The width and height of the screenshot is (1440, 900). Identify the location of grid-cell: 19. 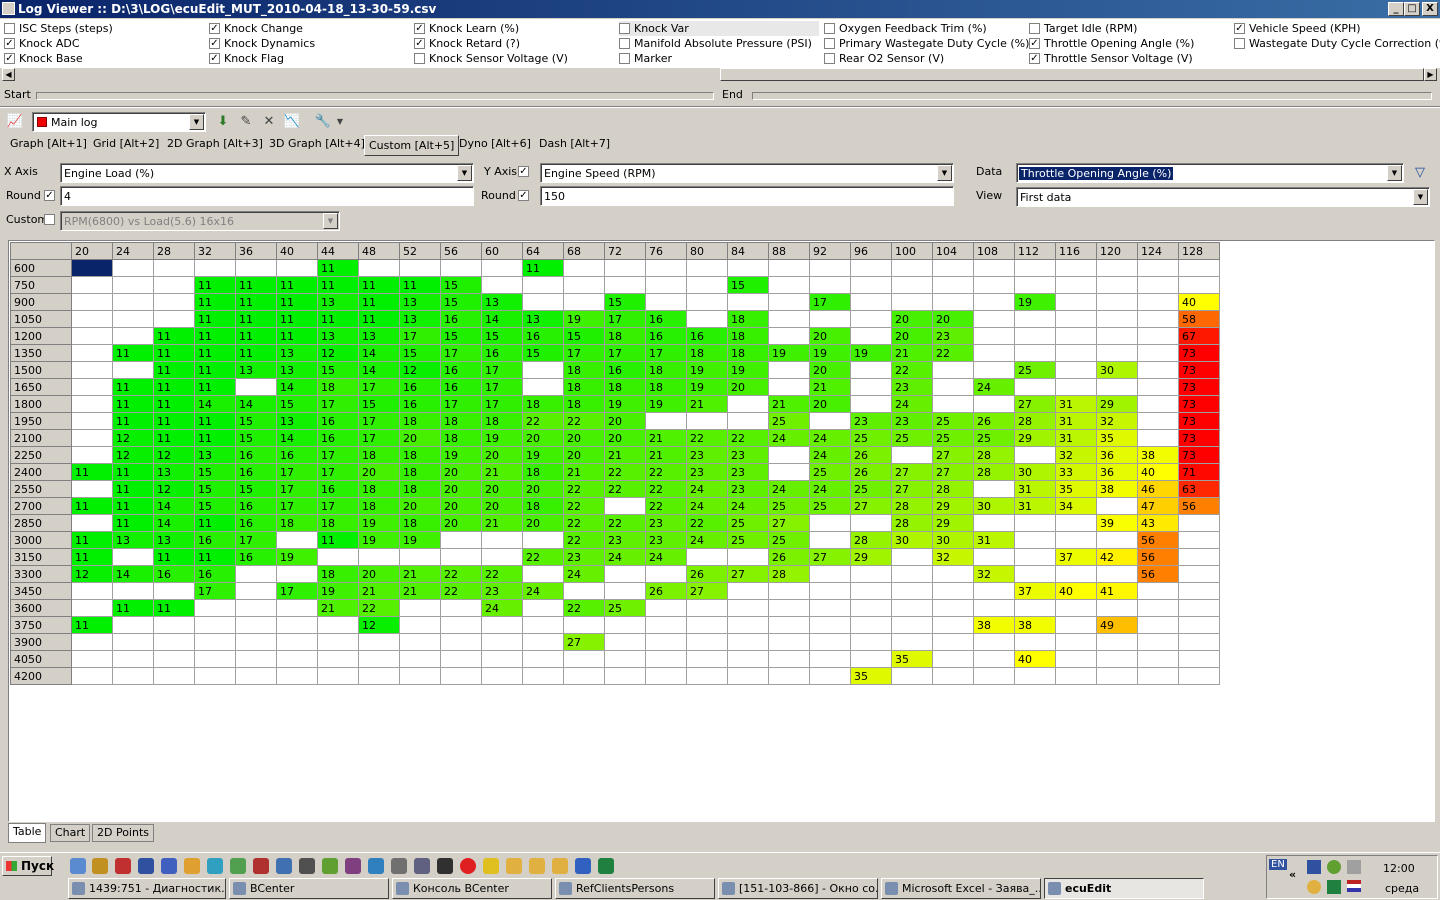
(748, 370).